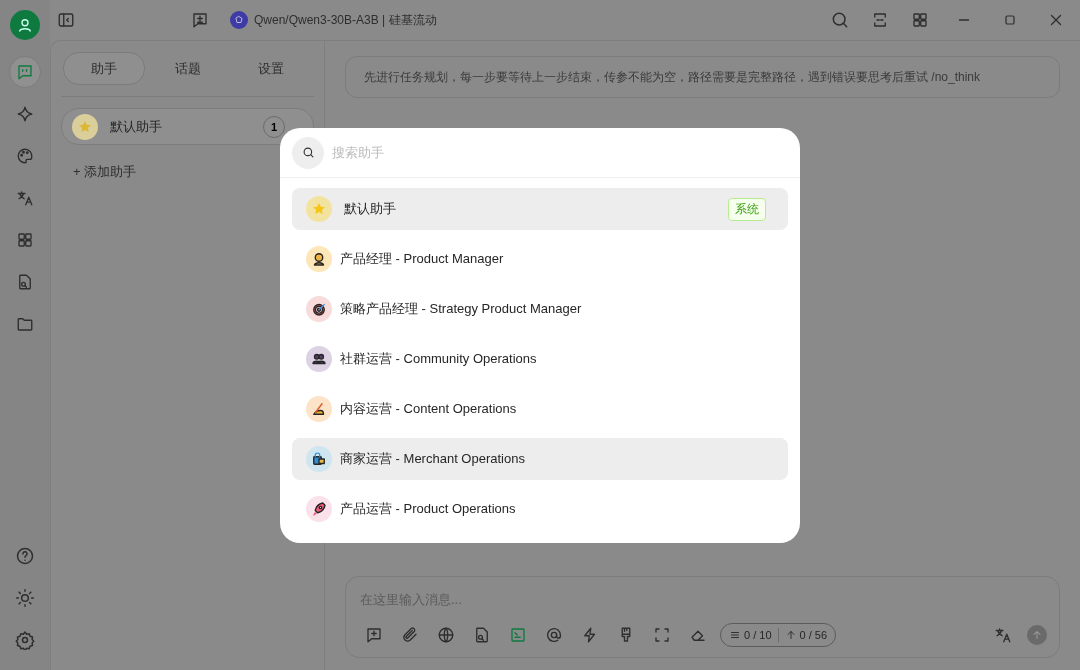 The image size is (1080, 670). What do you see at coordinates (239, 20) in the screenshot?
I see `model-logo-icon` at bounding box center [239, 20].